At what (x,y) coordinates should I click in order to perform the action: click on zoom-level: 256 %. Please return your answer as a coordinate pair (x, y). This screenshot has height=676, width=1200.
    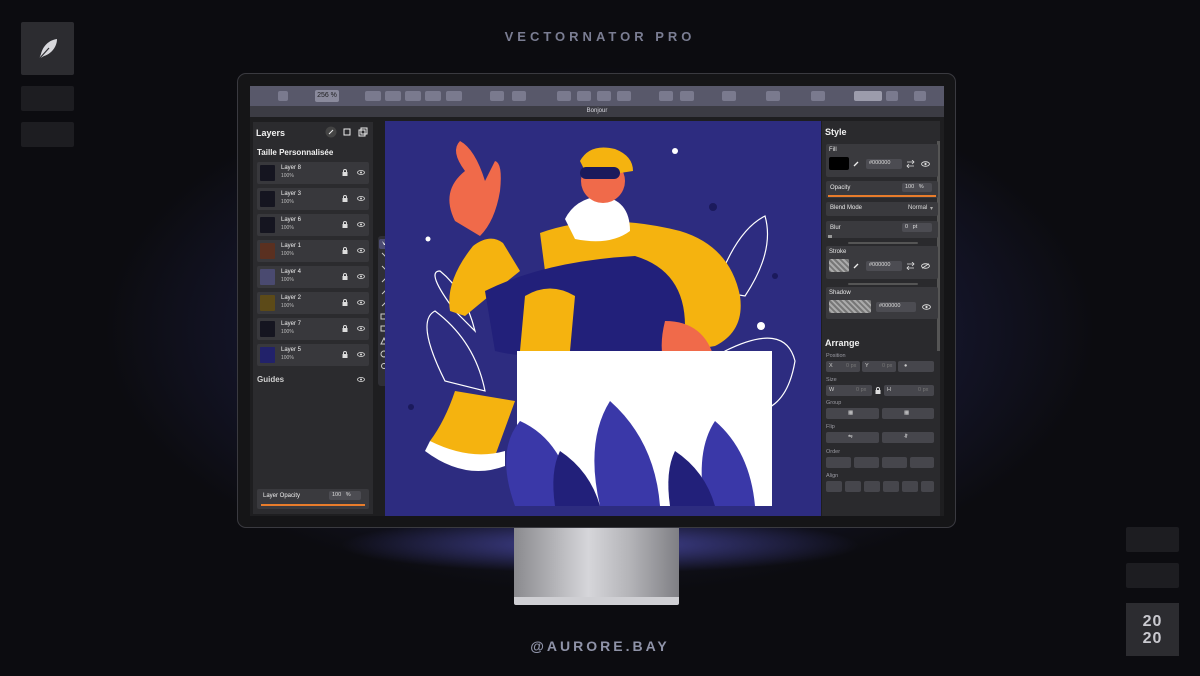
    Looking at the image, I should click on (327, 96).